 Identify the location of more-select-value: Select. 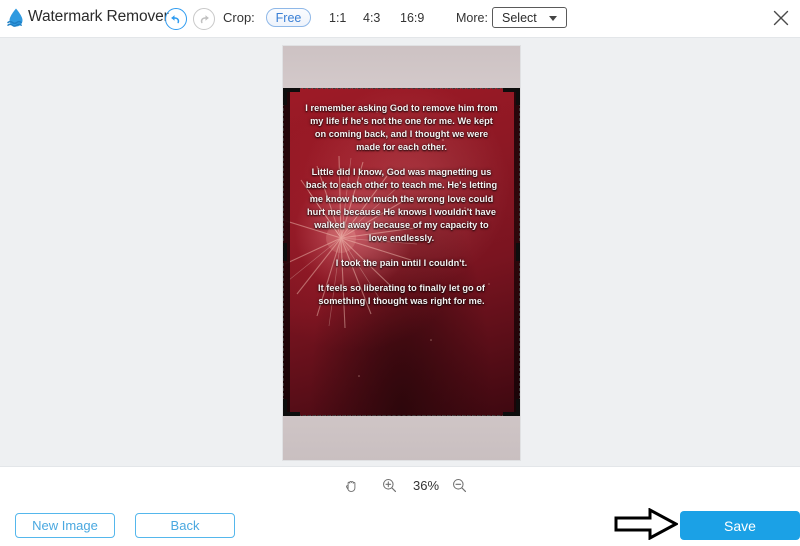
(519, 17).